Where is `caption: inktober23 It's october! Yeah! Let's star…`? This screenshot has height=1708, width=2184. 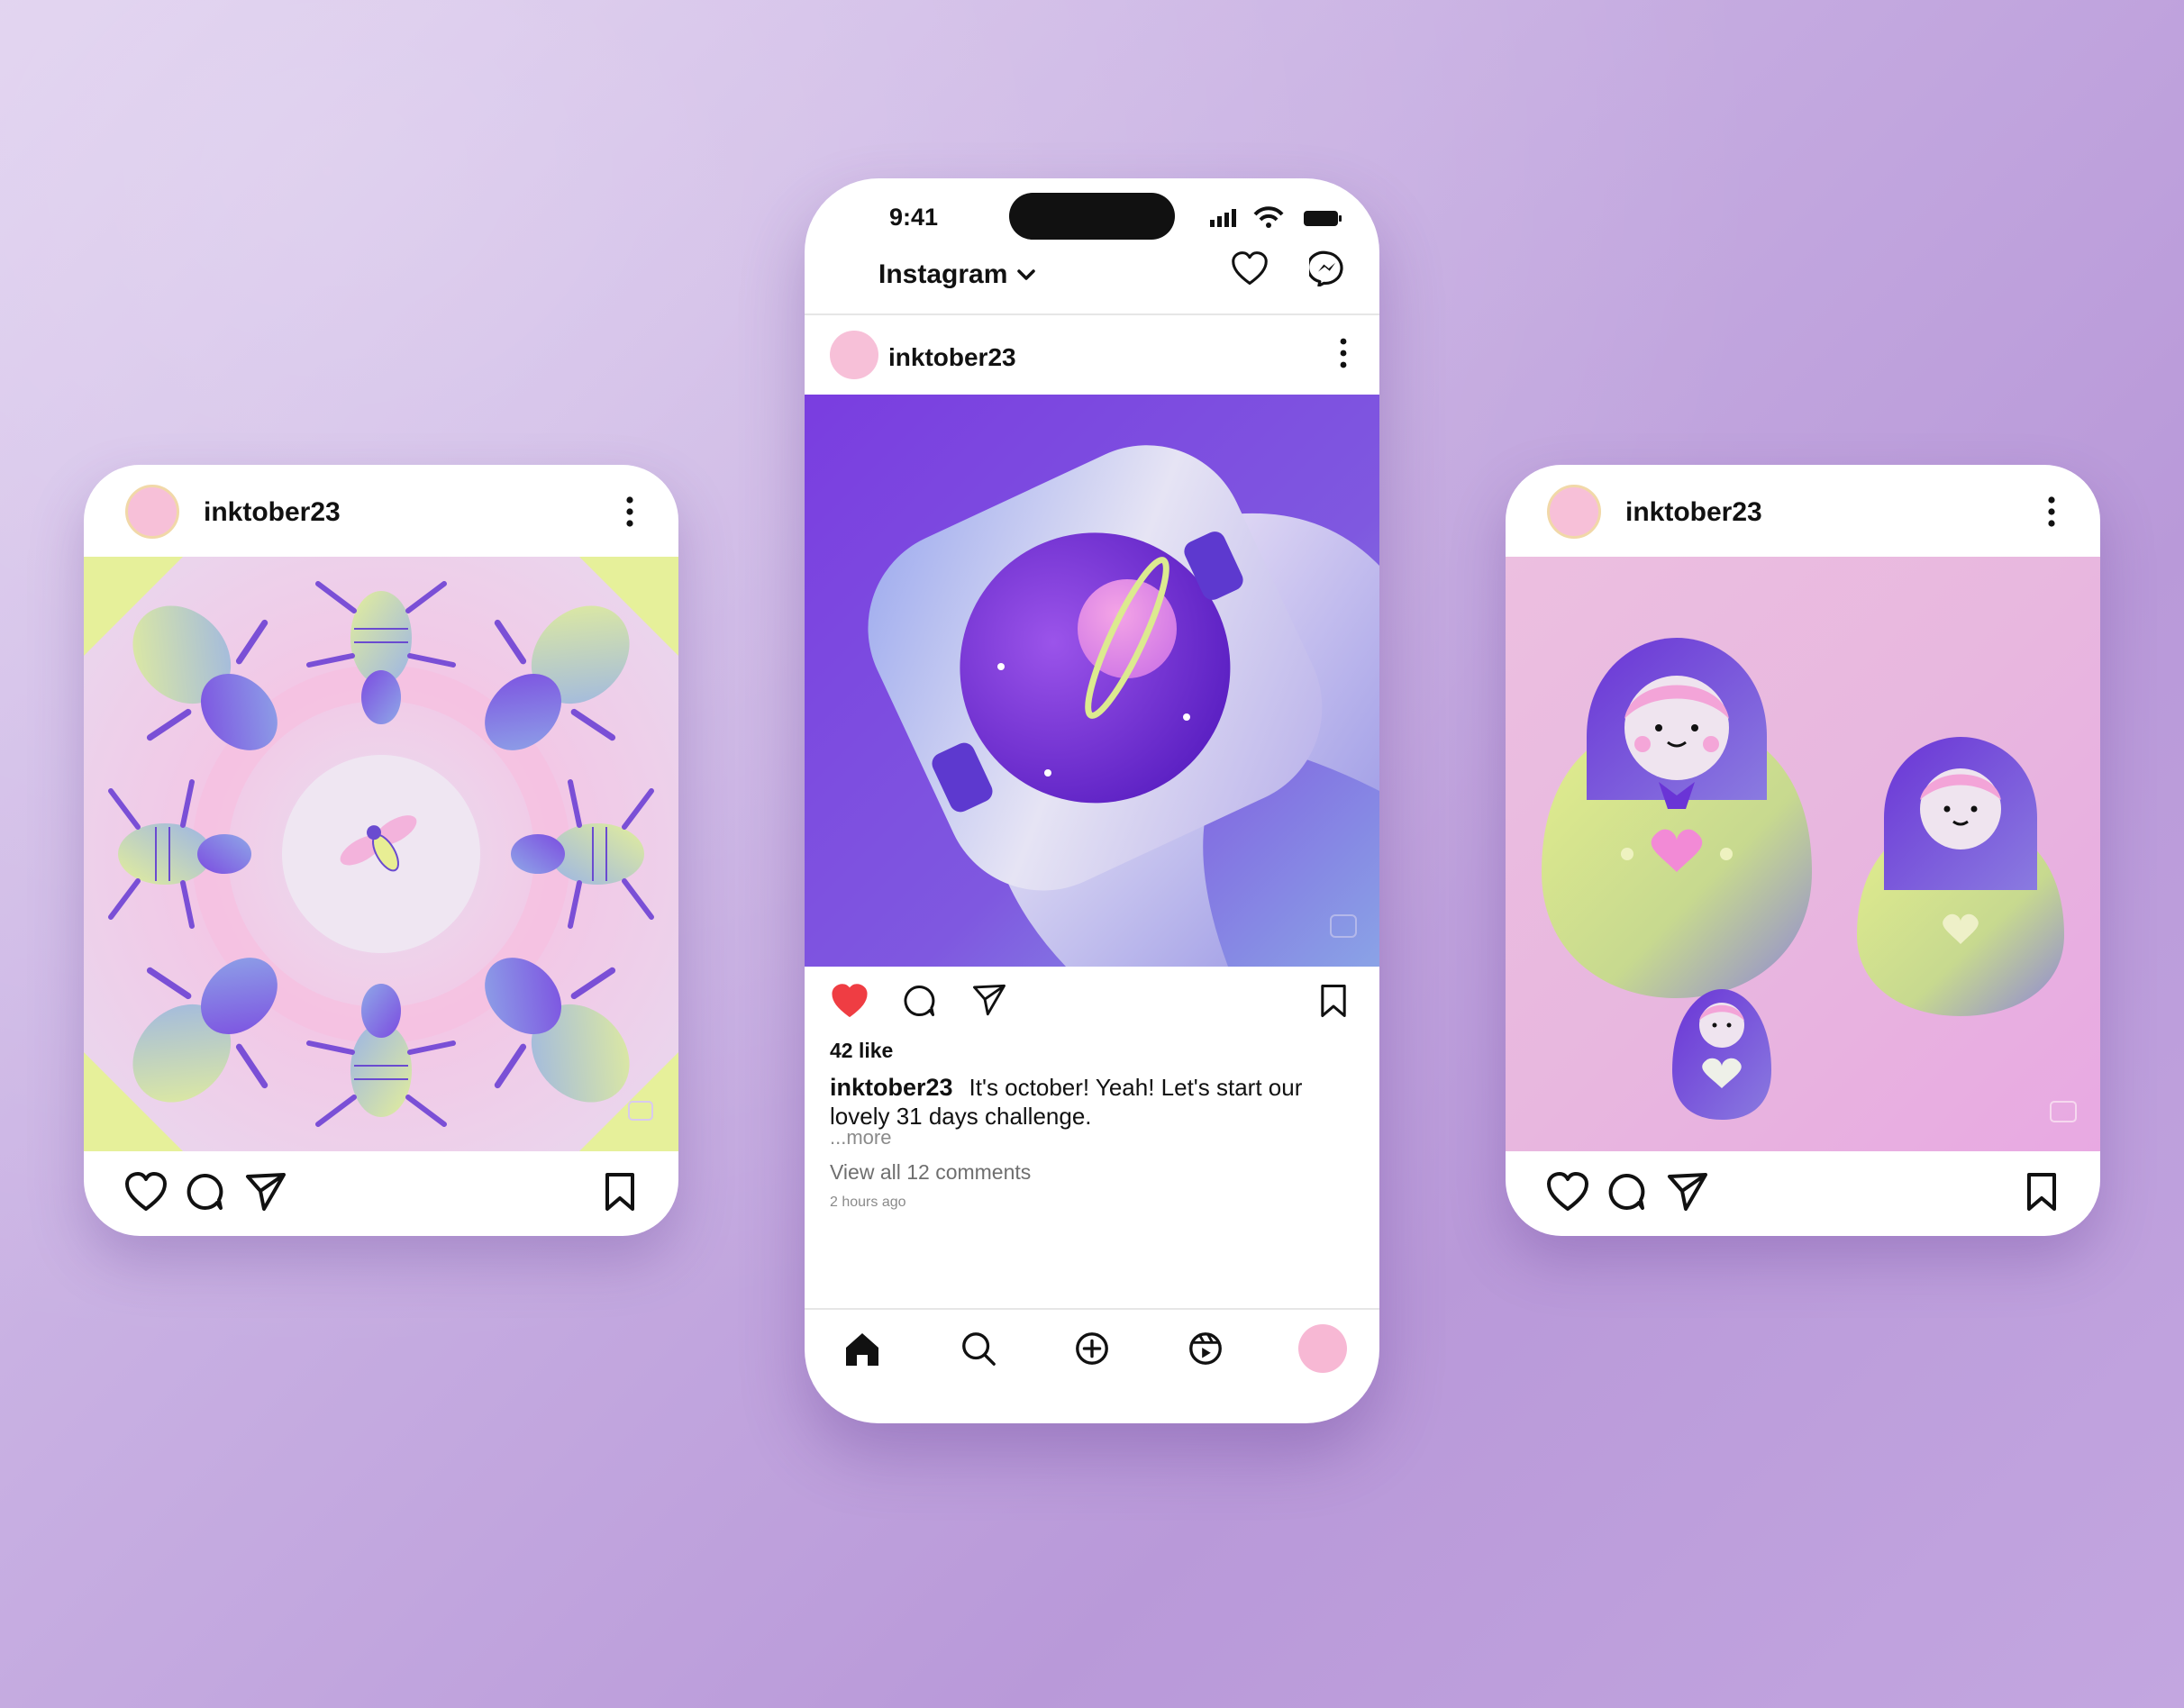
caption: inktober23 It's october! Yeah! Let's star… is located at coordinates (1095, 1102).